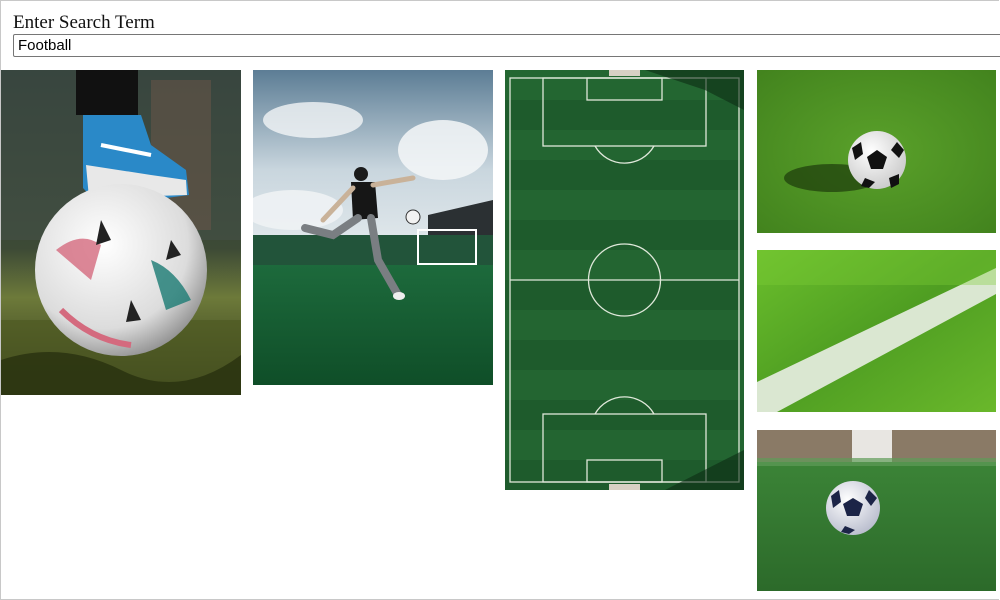 This screenshot has width=1000, height=600. Describe the element at coordinates (84, 22) in the screenshot. I see `search-label: Enter Search Term` at that location.